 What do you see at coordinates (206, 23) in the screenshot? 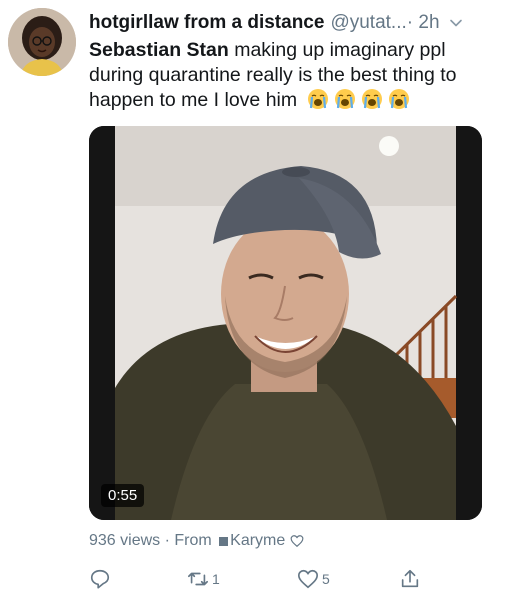
I see `display-name: hotgirllaw from a distance` at bounding box center [206, 23].